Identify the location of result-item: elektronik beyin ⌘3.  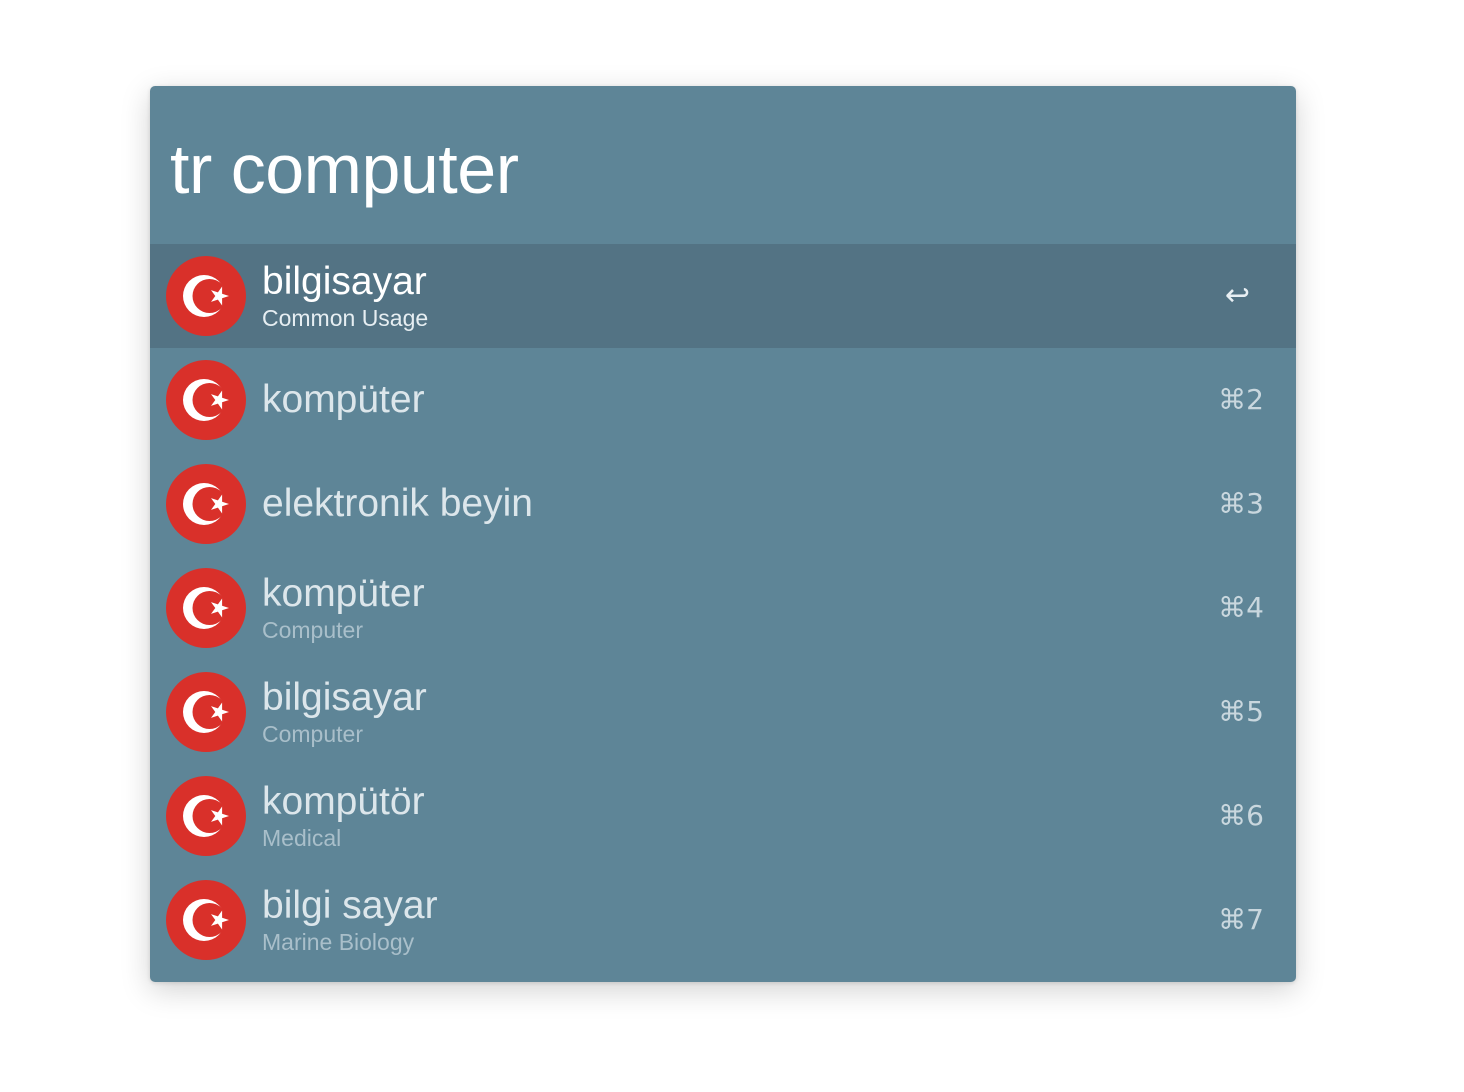
(723, 504).